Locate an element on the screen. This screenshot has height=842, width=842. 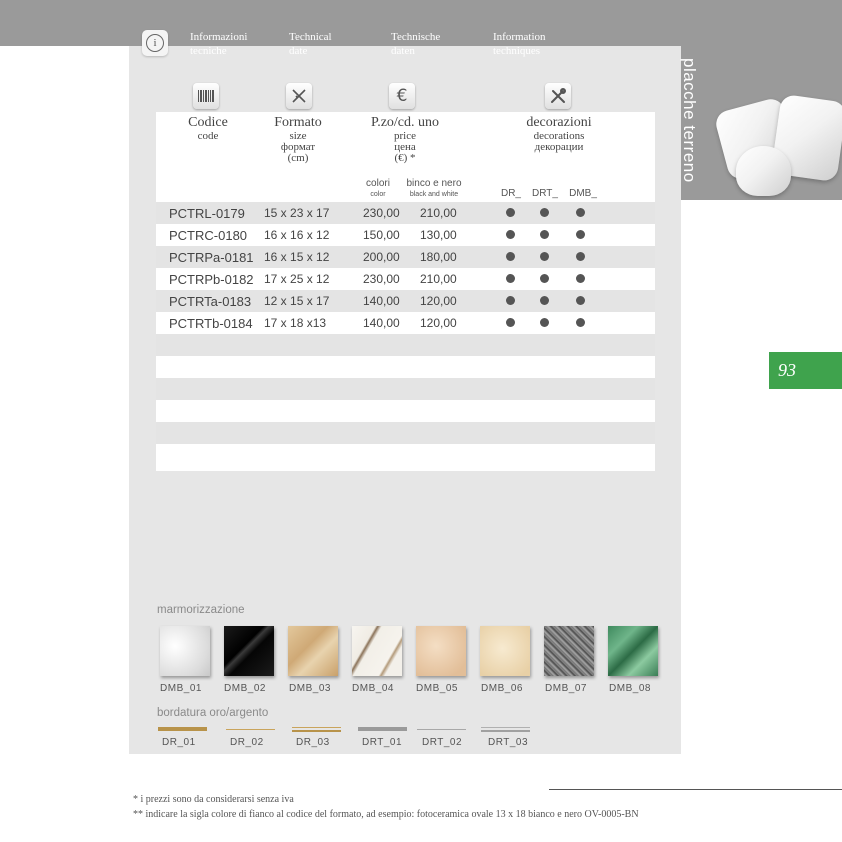
swatch-label: DMB_07 is located at coordinates (566, 688).